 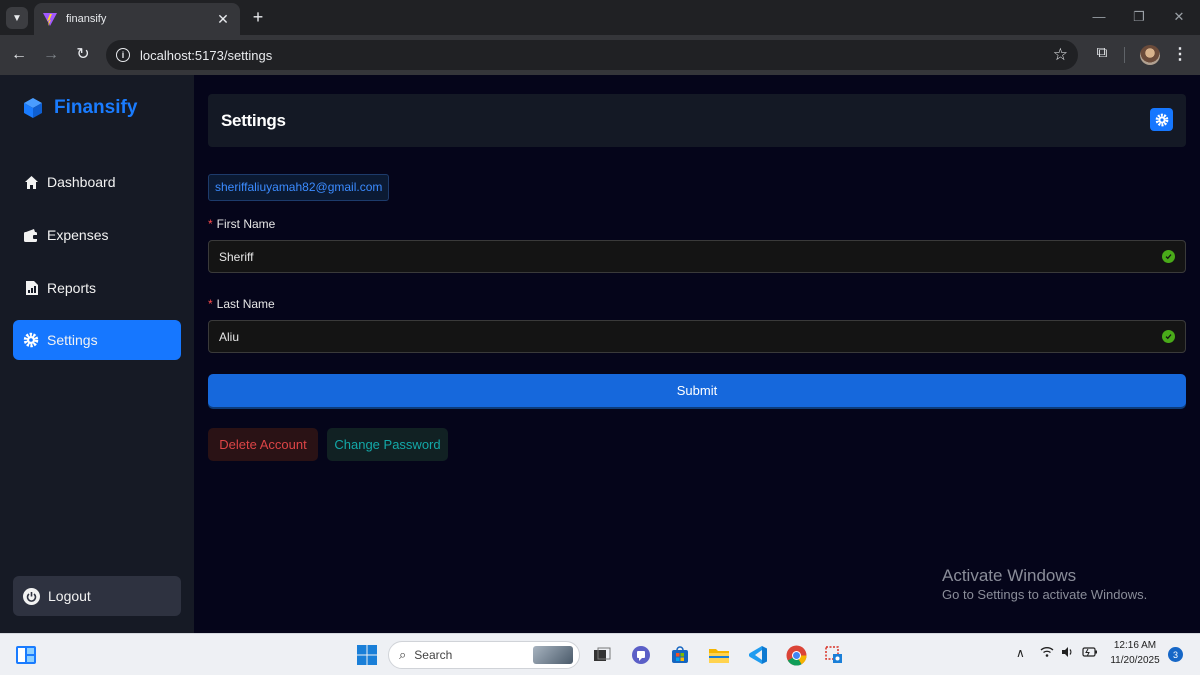 What do you see at coordinates (484, 655) in the screenshot?
I see `taskbar-search: ⌕ Search` at bounding box center [484, 655].